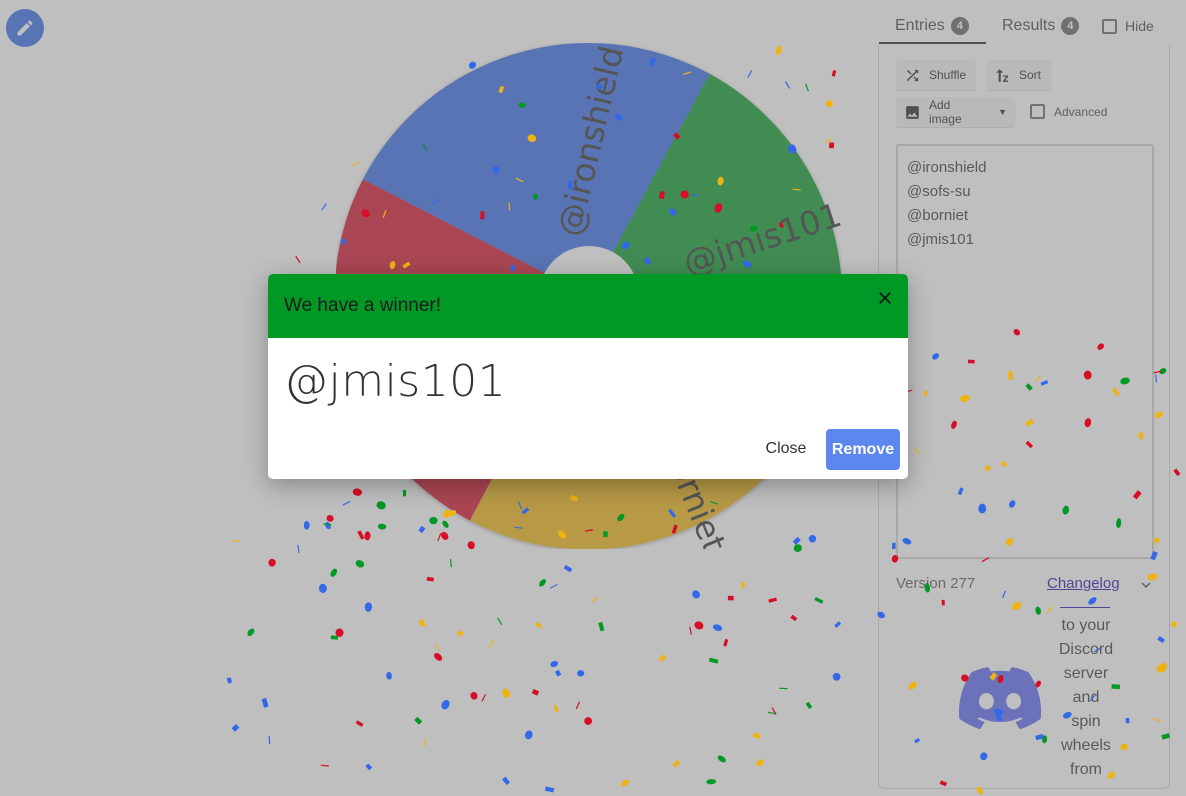 This screenshot has width=1186, height=796. I want to click on dialog-header: We have a winner!, so click(588, 306).